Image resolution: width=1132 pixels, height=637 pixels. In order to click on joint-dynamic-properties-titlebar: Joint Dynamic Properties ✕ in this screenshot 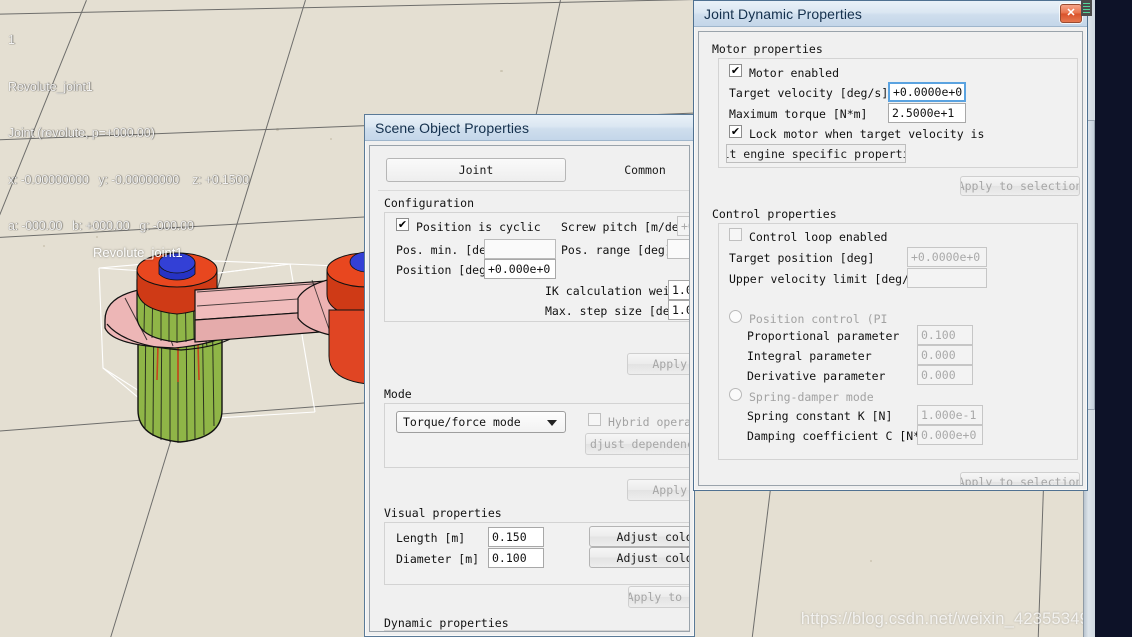, I will do `click(890, 14)`.